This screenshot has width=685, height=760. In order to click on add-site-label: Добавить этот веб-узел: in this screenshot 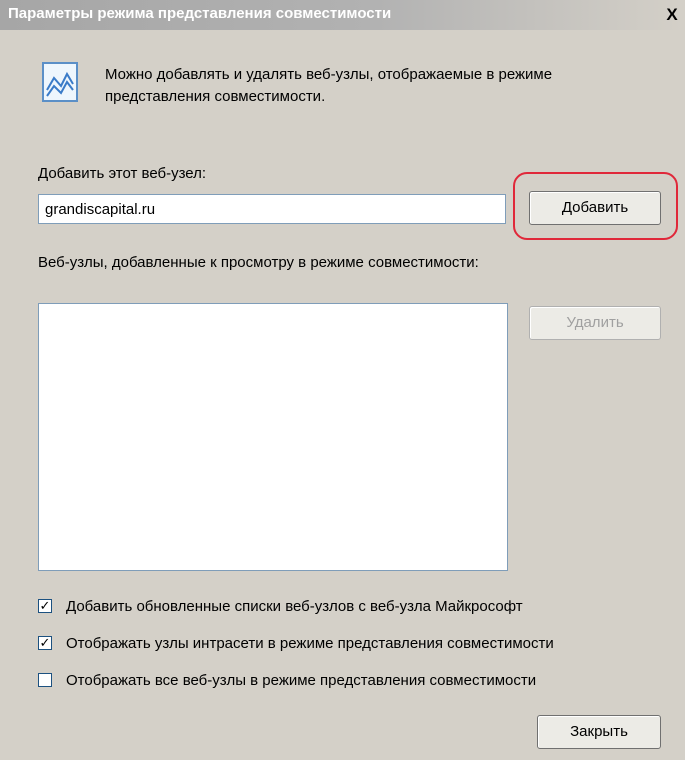, I will do `click(122, 173)`.